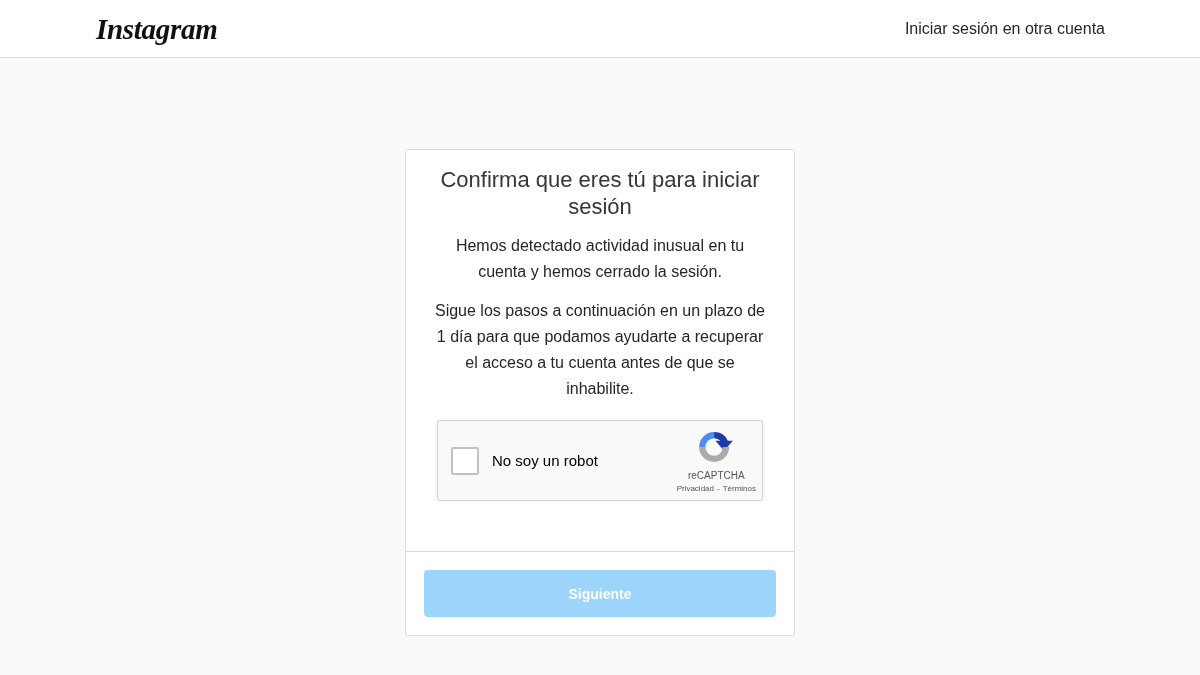 This screenshot has width=1200, height=675. I want to click on message-paragraph: Sigue los pasos a continuación en un plazo de 1 día para que podamos ayudarte a recuperar el acceso a tu cuenta antes de que se inhabilite., so click(600, 350).